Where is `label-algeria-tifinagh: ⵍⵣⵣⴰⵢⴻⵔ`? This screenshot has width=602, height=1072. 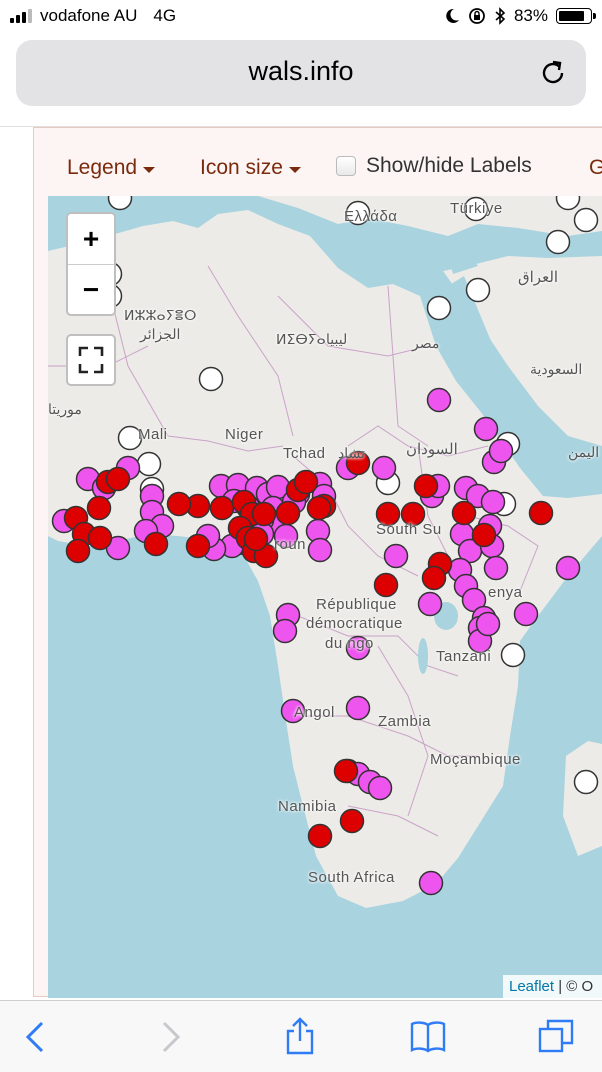 label-algeria-tifinagh: ⵍⵣⵣⴰⵢⴻⵔ is located at coordinates (160, 315).